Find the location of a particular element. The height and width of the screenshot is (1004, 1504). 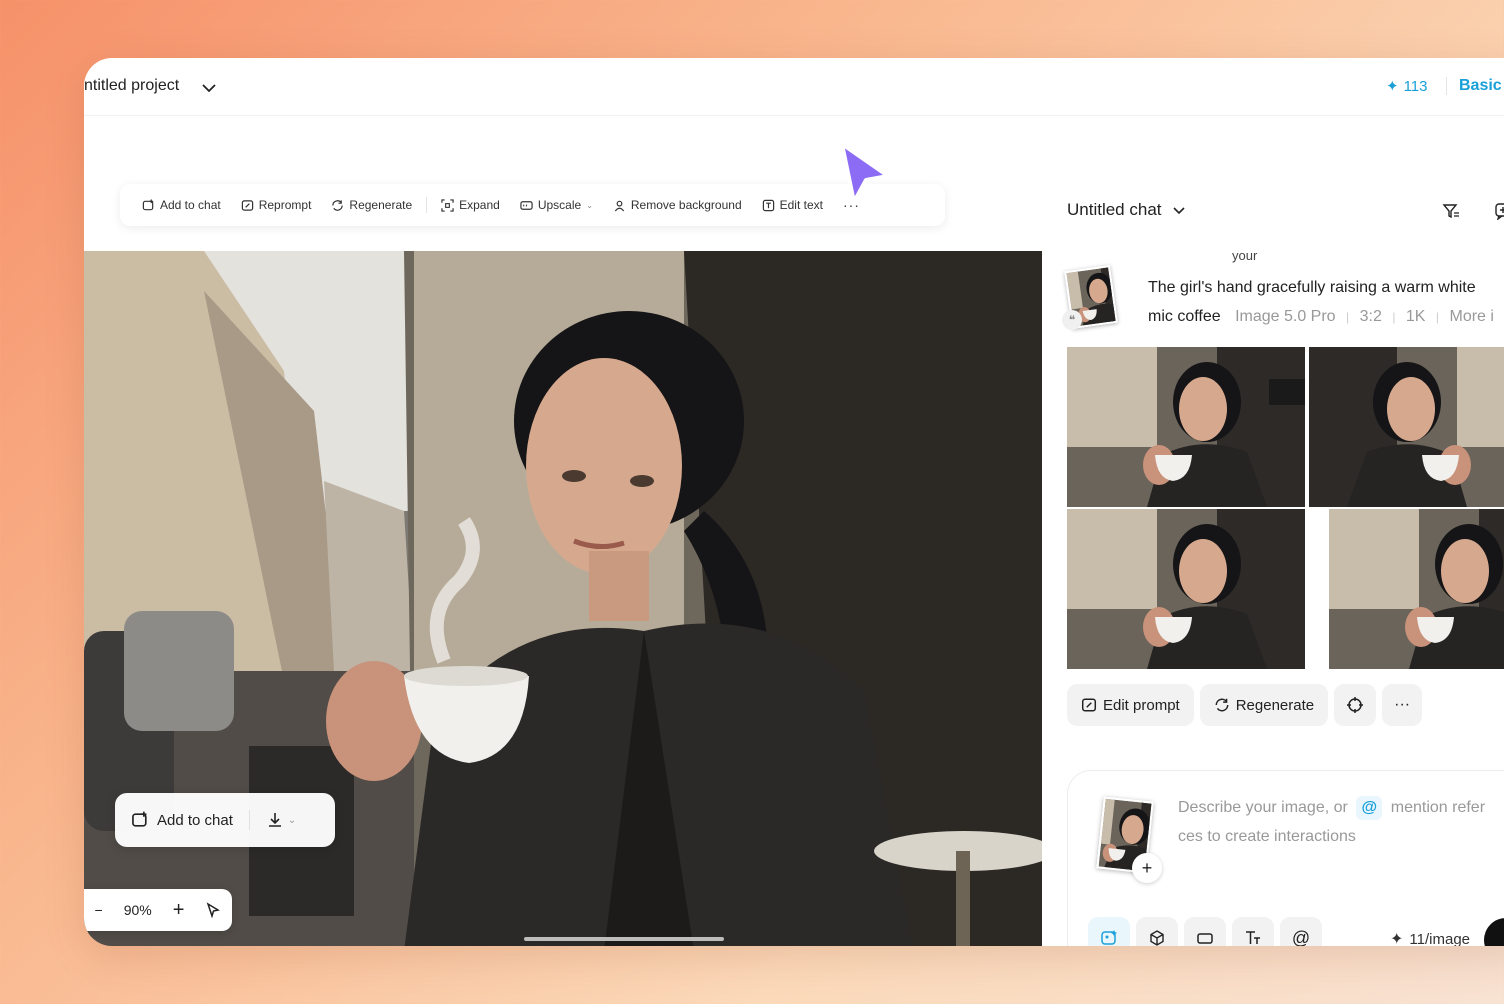

person-remove-icon is located at coordinates (619, 205).